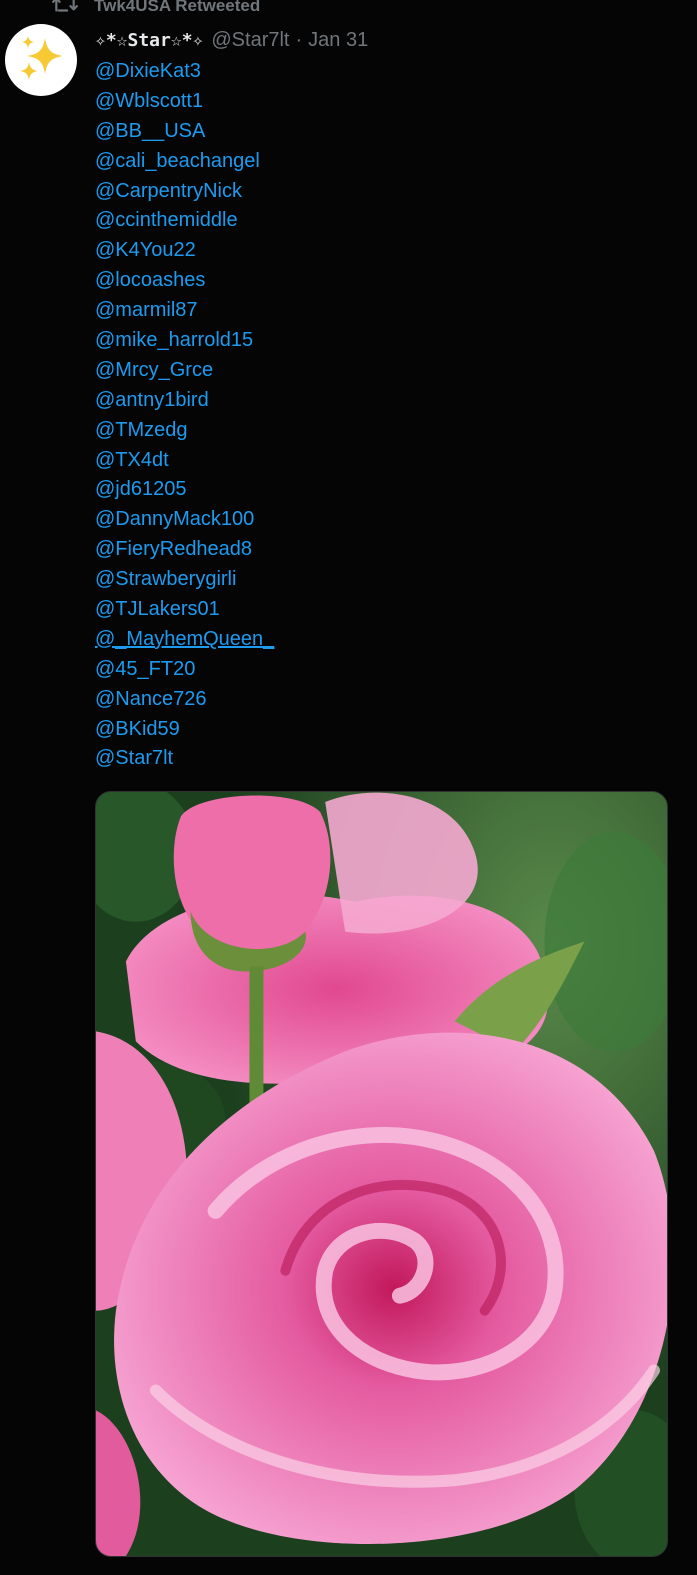 This screenshot has height=1575, width=697. What do you see at coordinates (184, 520) in the screenshot?
I see `mention-link: @DannyMack100` at bounding box center [184, 520].